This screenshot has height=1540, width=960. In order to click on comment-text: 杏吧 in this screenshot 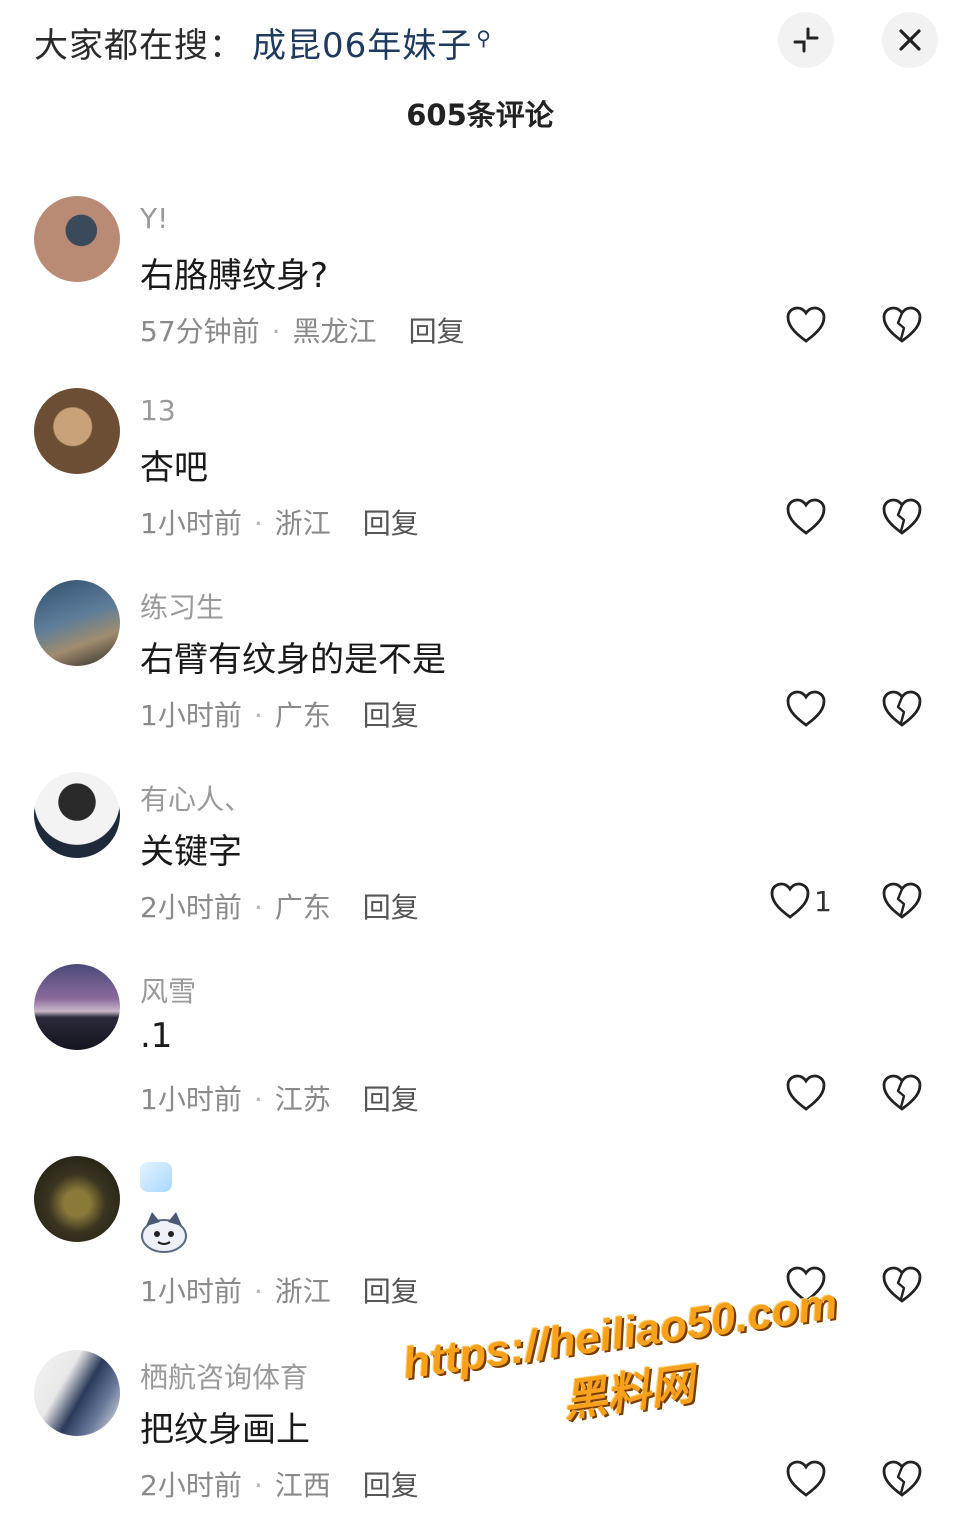, I will do `click(174, 468)`.